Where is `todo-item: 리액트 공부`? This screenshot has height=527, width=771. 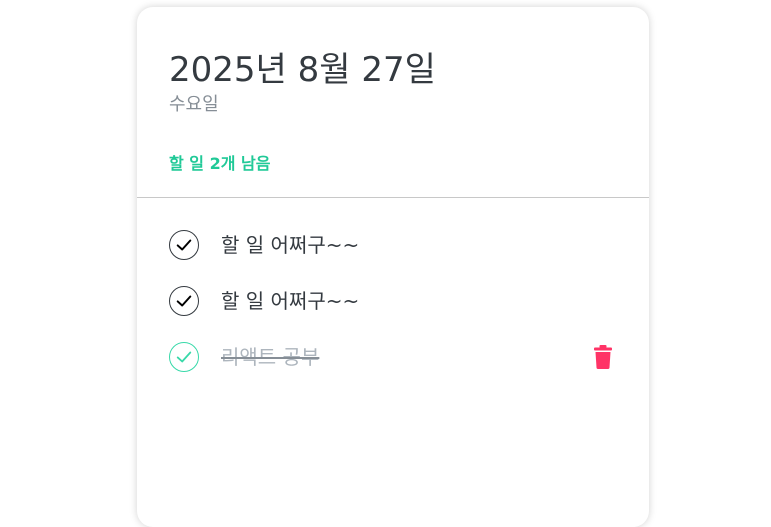
todo-item: 리액트 공부 is located at coordinates (393, 359).